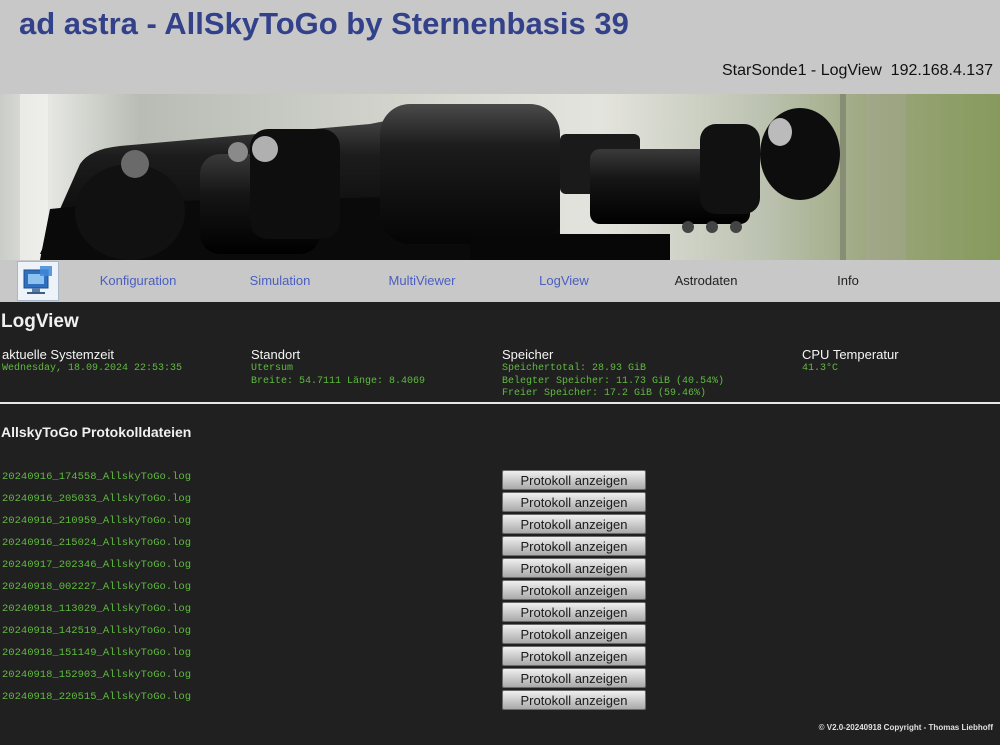  Describe the element at coordinates (40, 321) in the screenshot. I see `page-title: LogView` at that location.